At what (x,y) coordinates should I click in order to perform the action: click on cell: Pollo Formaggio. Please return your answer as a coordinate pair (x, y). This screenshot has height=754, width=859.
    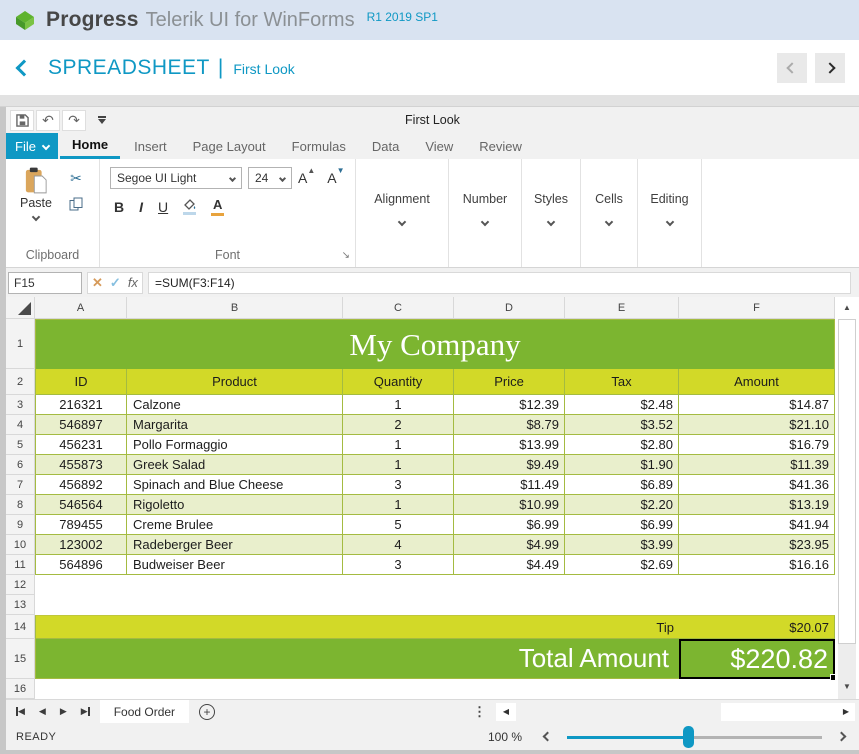
    Looking at the image, I should click on (235, 445).